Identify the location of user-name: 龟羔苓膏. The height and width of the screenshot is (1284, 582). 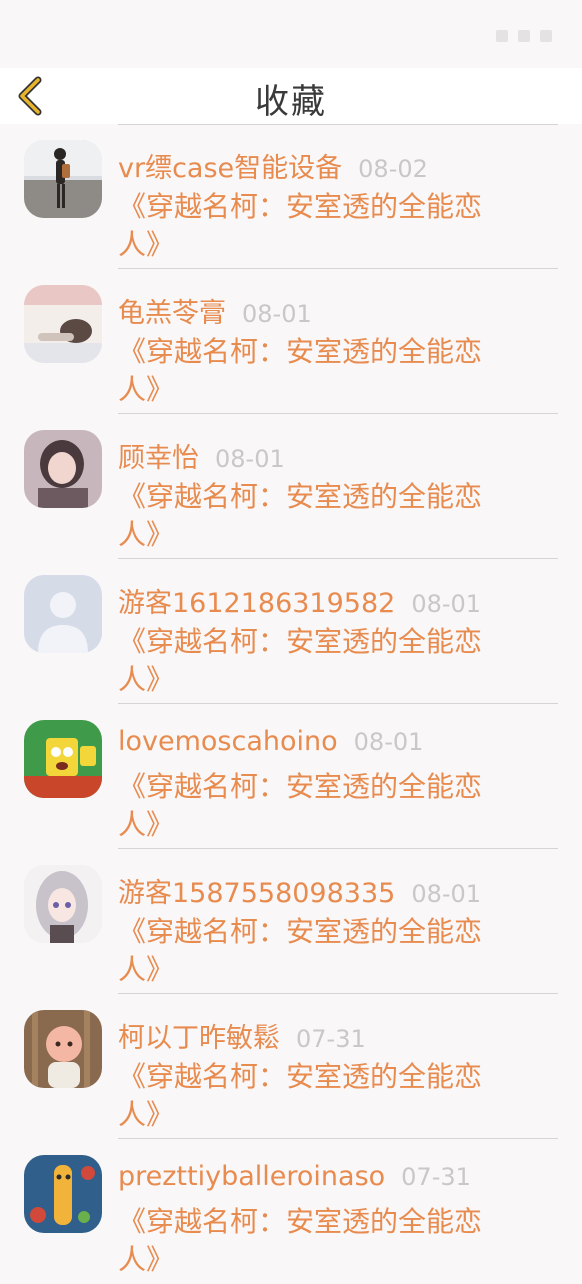
(172, 313).